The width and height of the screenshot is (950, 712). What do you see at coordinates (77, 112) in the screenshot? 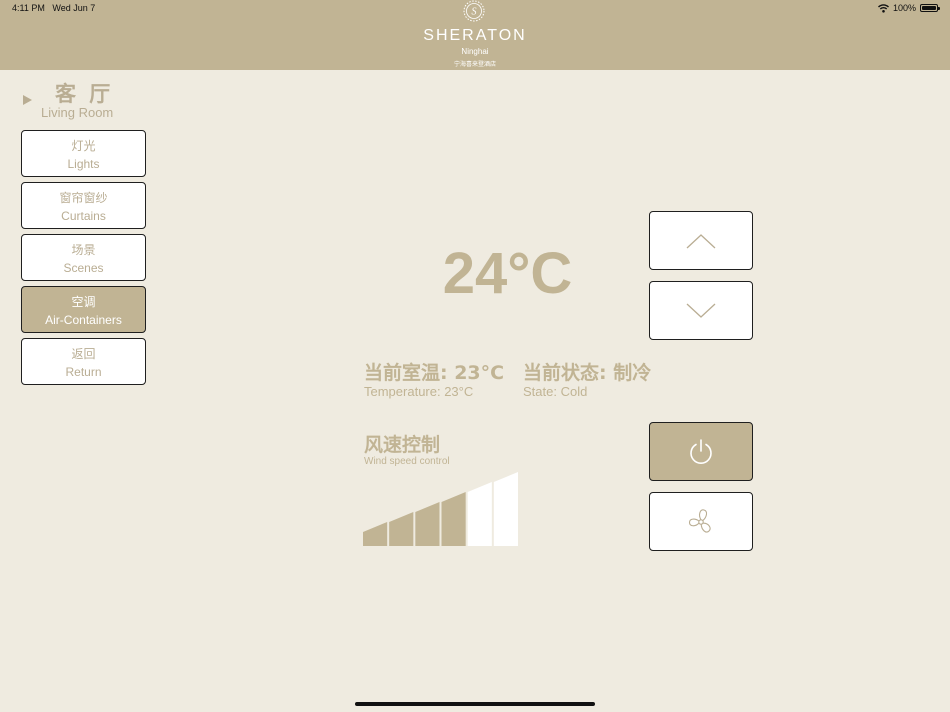
I see `room-title-en: Living Room` at bounding box center [77, 112].